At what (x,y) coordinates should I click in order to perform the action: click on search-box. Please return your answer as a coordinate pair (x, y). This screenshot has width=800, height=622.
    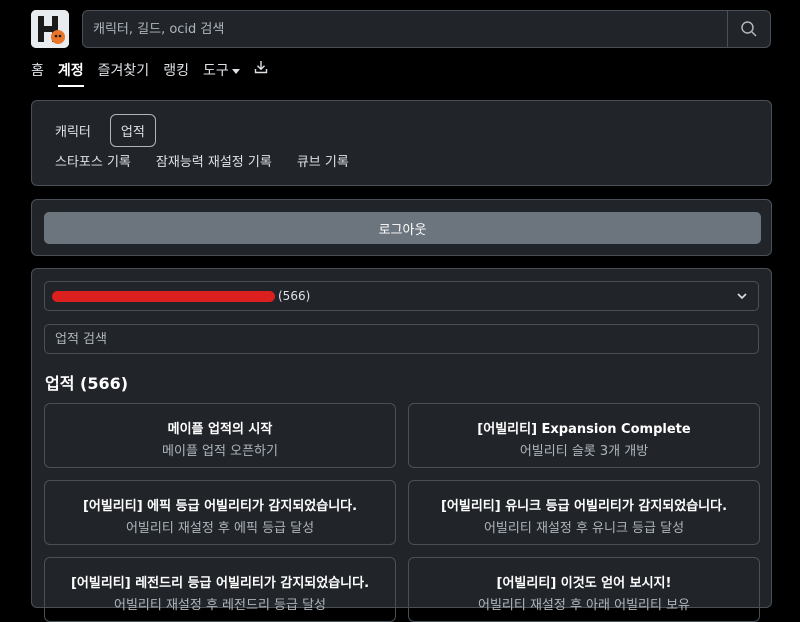
    Looking at the image, I should click on (426, 29).